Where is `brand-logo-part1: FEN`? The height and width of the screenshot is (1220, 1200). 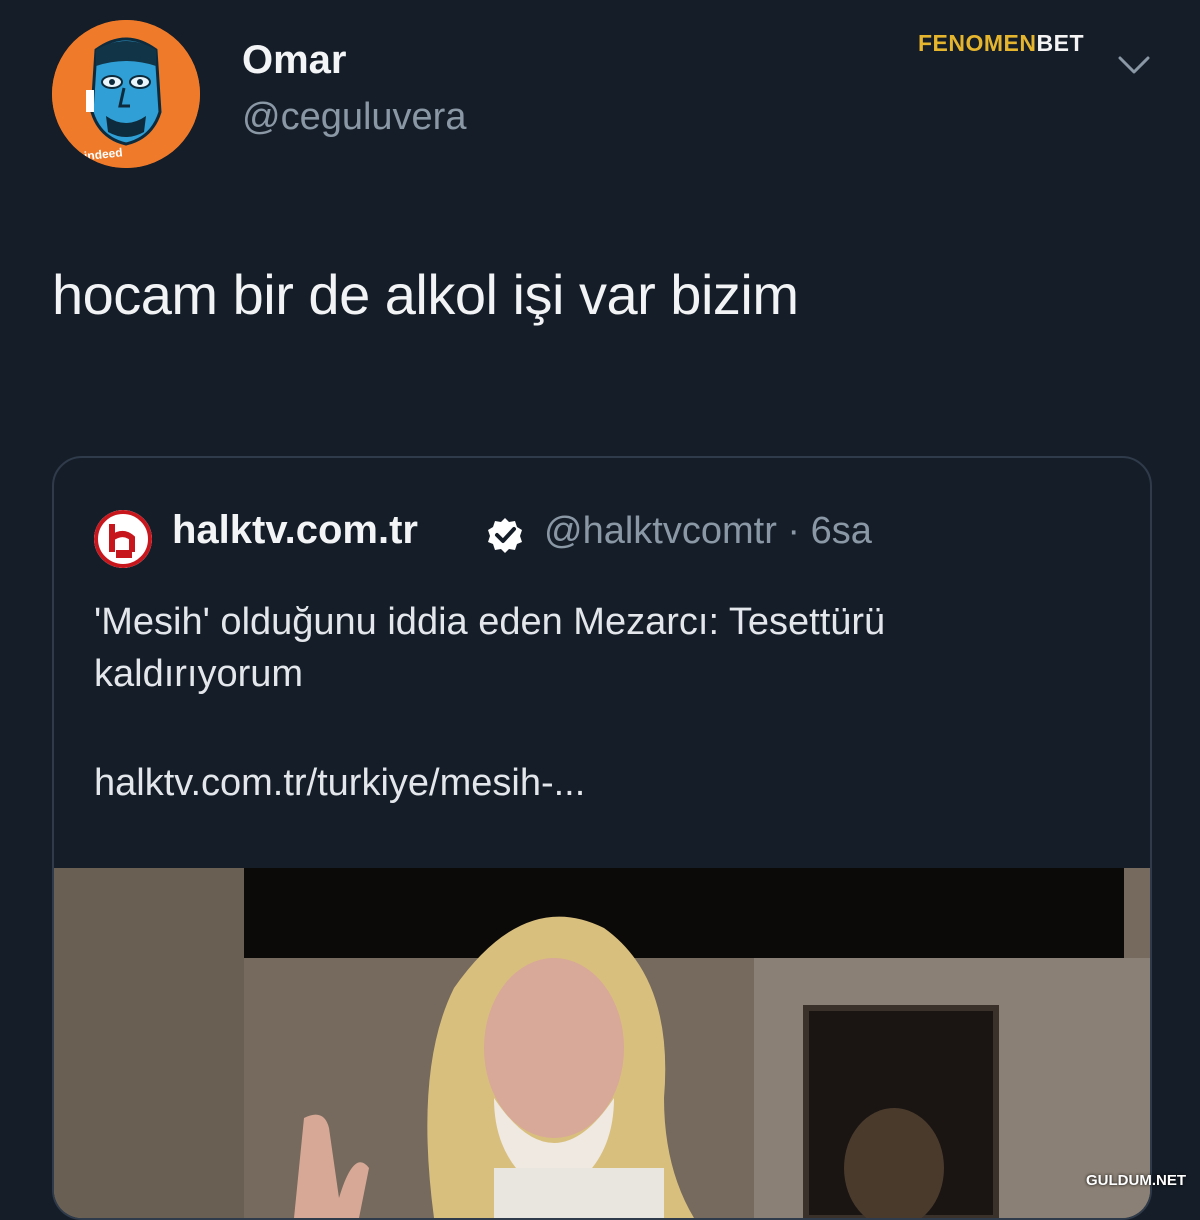 brand-logo-part1: FEN is located at coordinates (942, 43).